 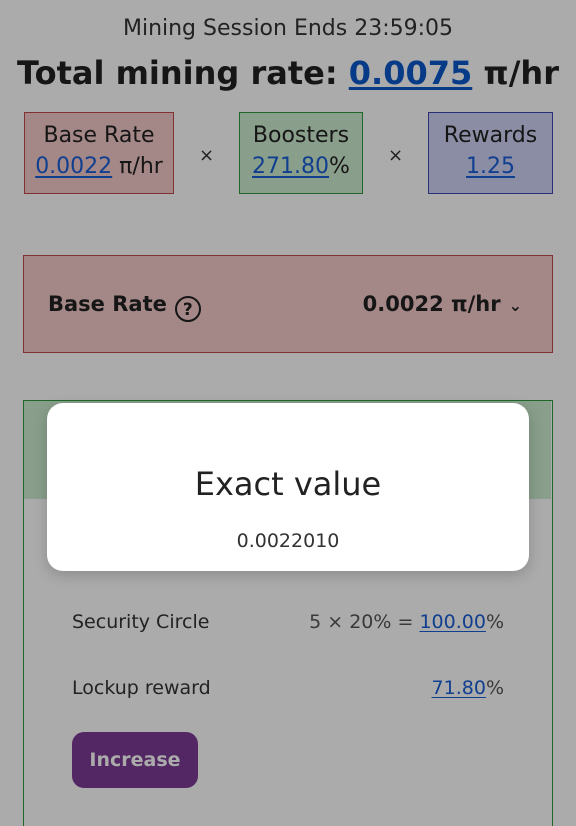 I want to click on dialog-exact-value: 0.0022010, so click(x=288, y=541).